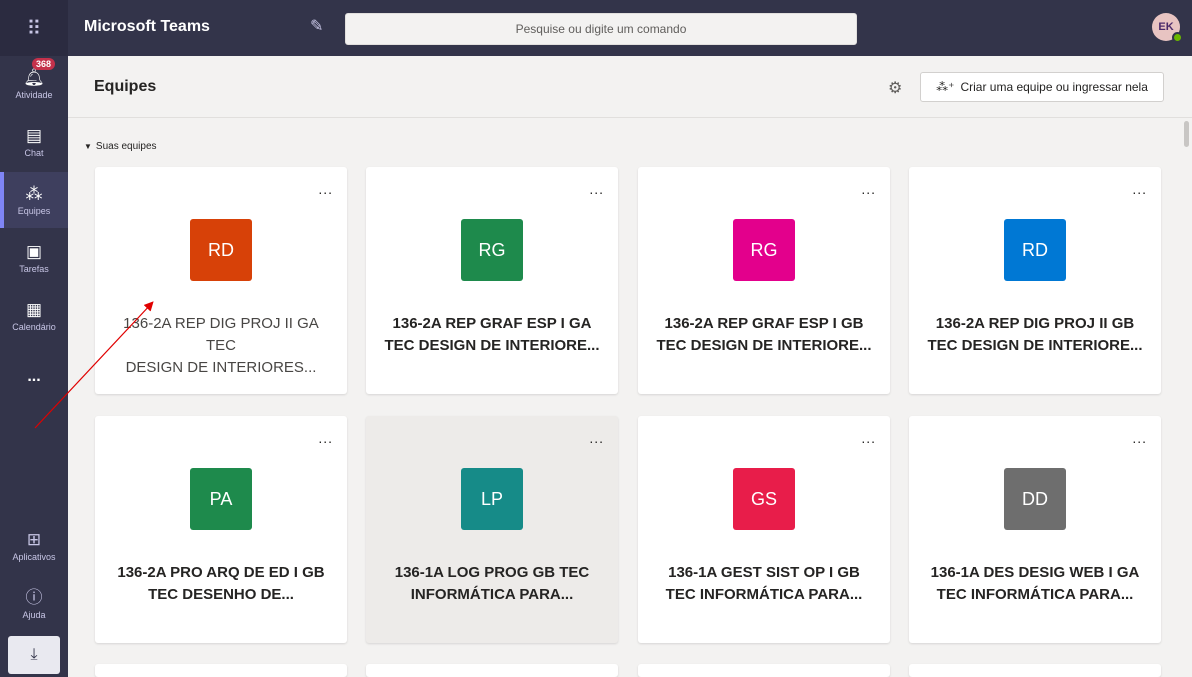 The height and width of the screenshot is (677, 1192). I want to click on rail-item-label: Chat, so click(34, 152).